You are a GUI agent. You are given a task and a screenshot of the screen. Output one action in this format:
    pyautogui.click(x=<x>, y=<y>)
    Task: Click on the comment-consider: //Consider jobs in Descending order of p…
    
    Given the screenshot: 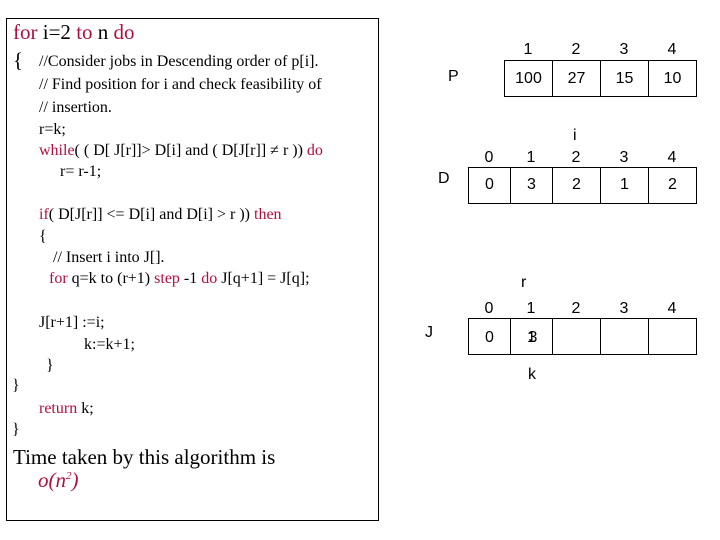 What is the action you would take?
    pyautogui.click(x=179, y=61)
    